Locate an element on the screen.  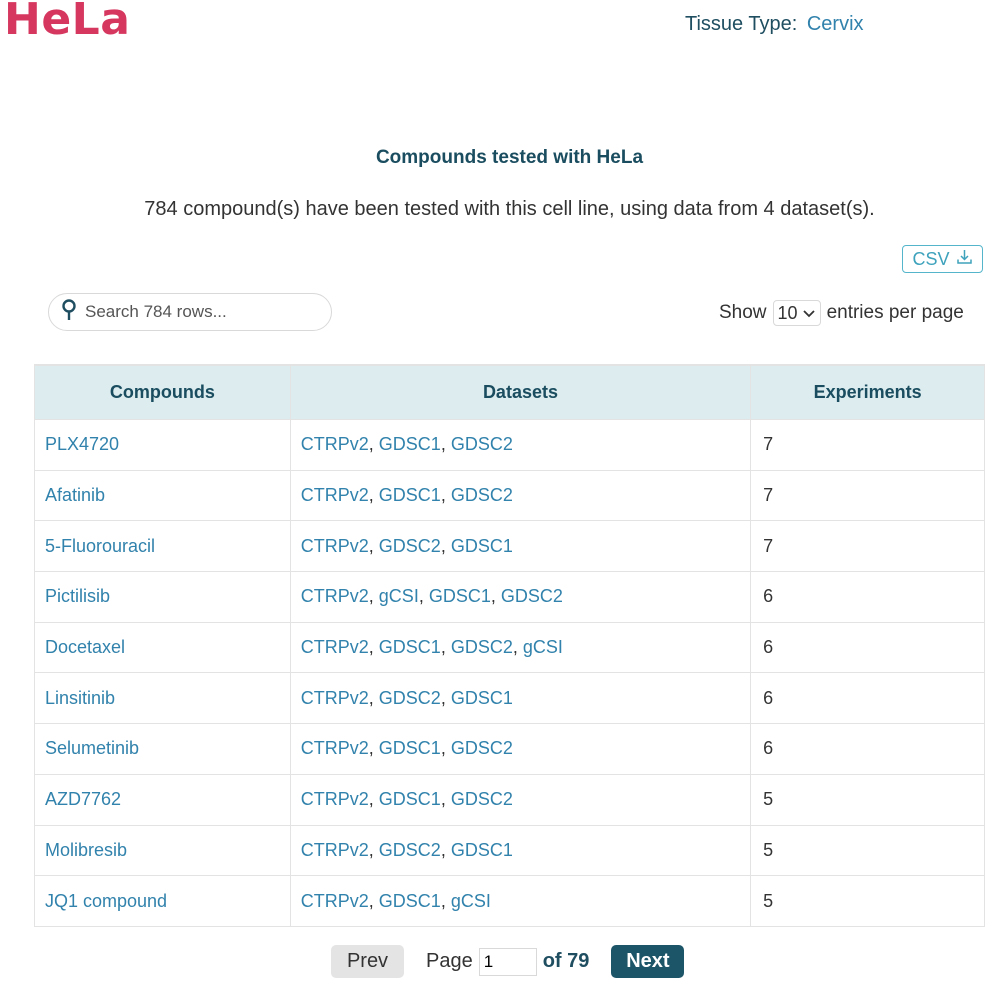
compound-cell: Molibresib is located at coordinates (162, 850).